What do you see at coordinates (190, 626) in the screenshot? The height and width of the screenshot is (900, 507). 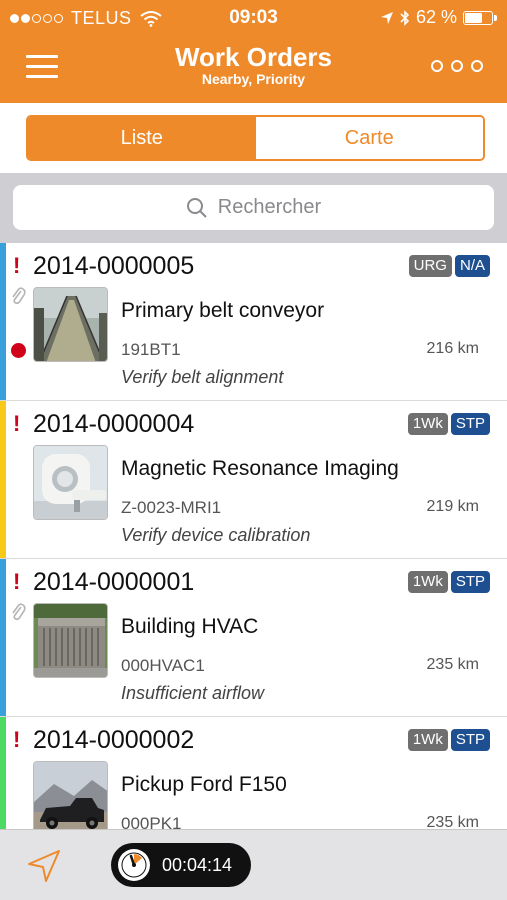 I see `asset-name: Building HVAC` at bounding box center [190, 626].